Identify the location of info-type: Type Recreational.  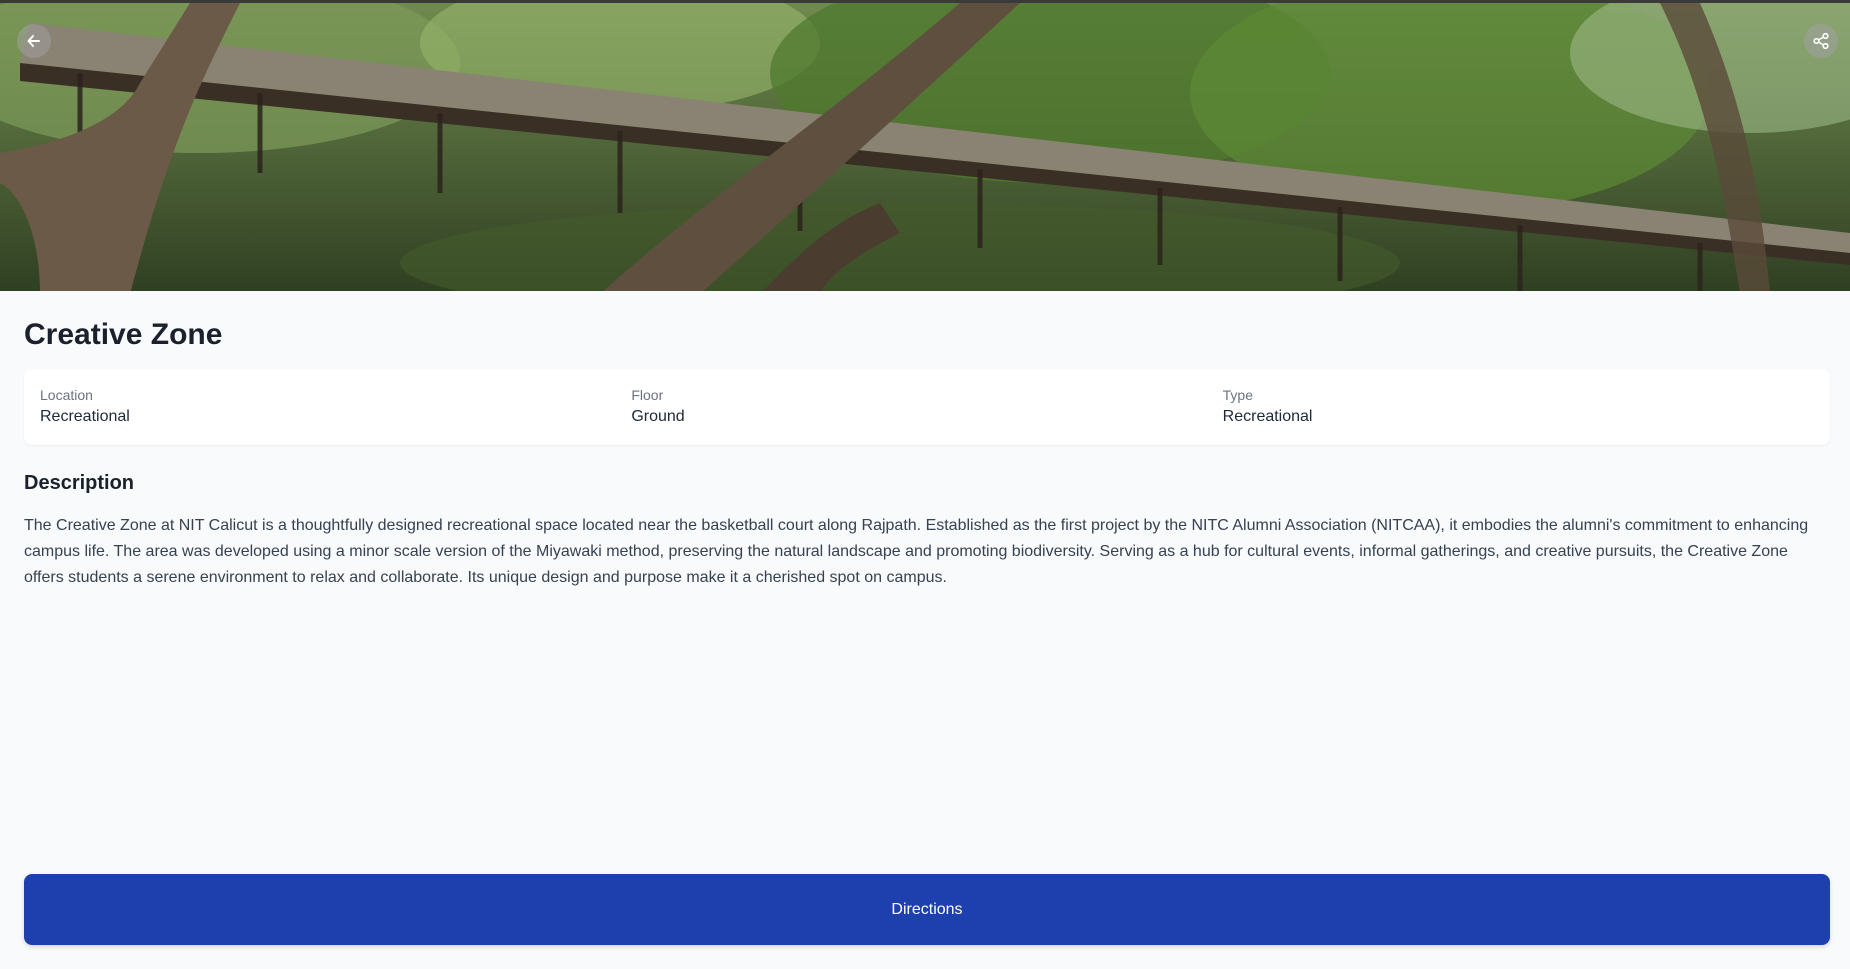
(1518, 415).